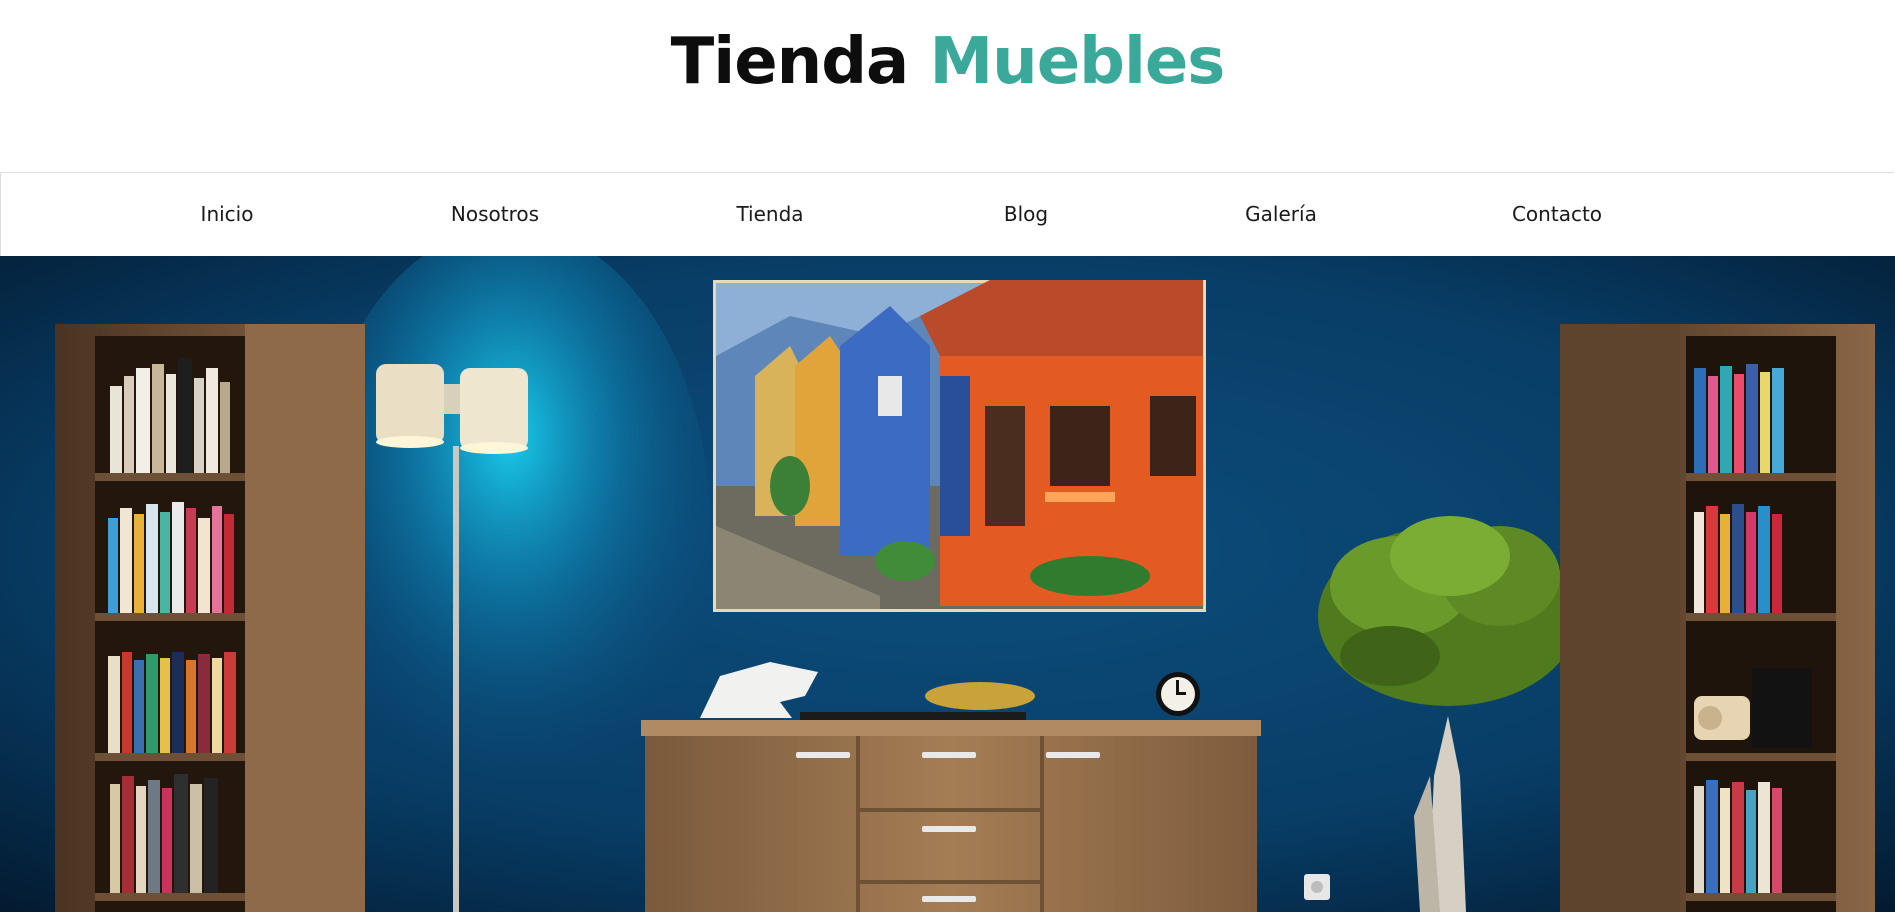 This screenshot has height=912, width=1895. Describe the element at coordinates (769, 214) in the screenshot. I see `nav-link-tienda: Tienda` at that location.